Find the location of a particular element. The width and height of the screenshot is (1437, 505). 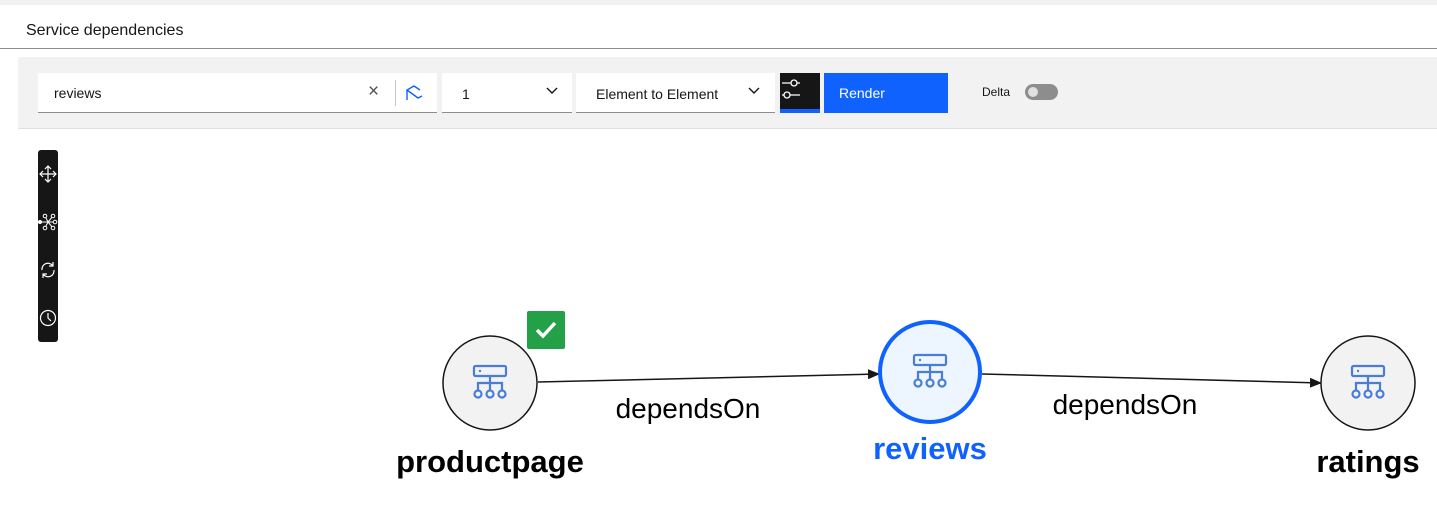

edge-productpage-reviews is located at coordinates (708, 376).